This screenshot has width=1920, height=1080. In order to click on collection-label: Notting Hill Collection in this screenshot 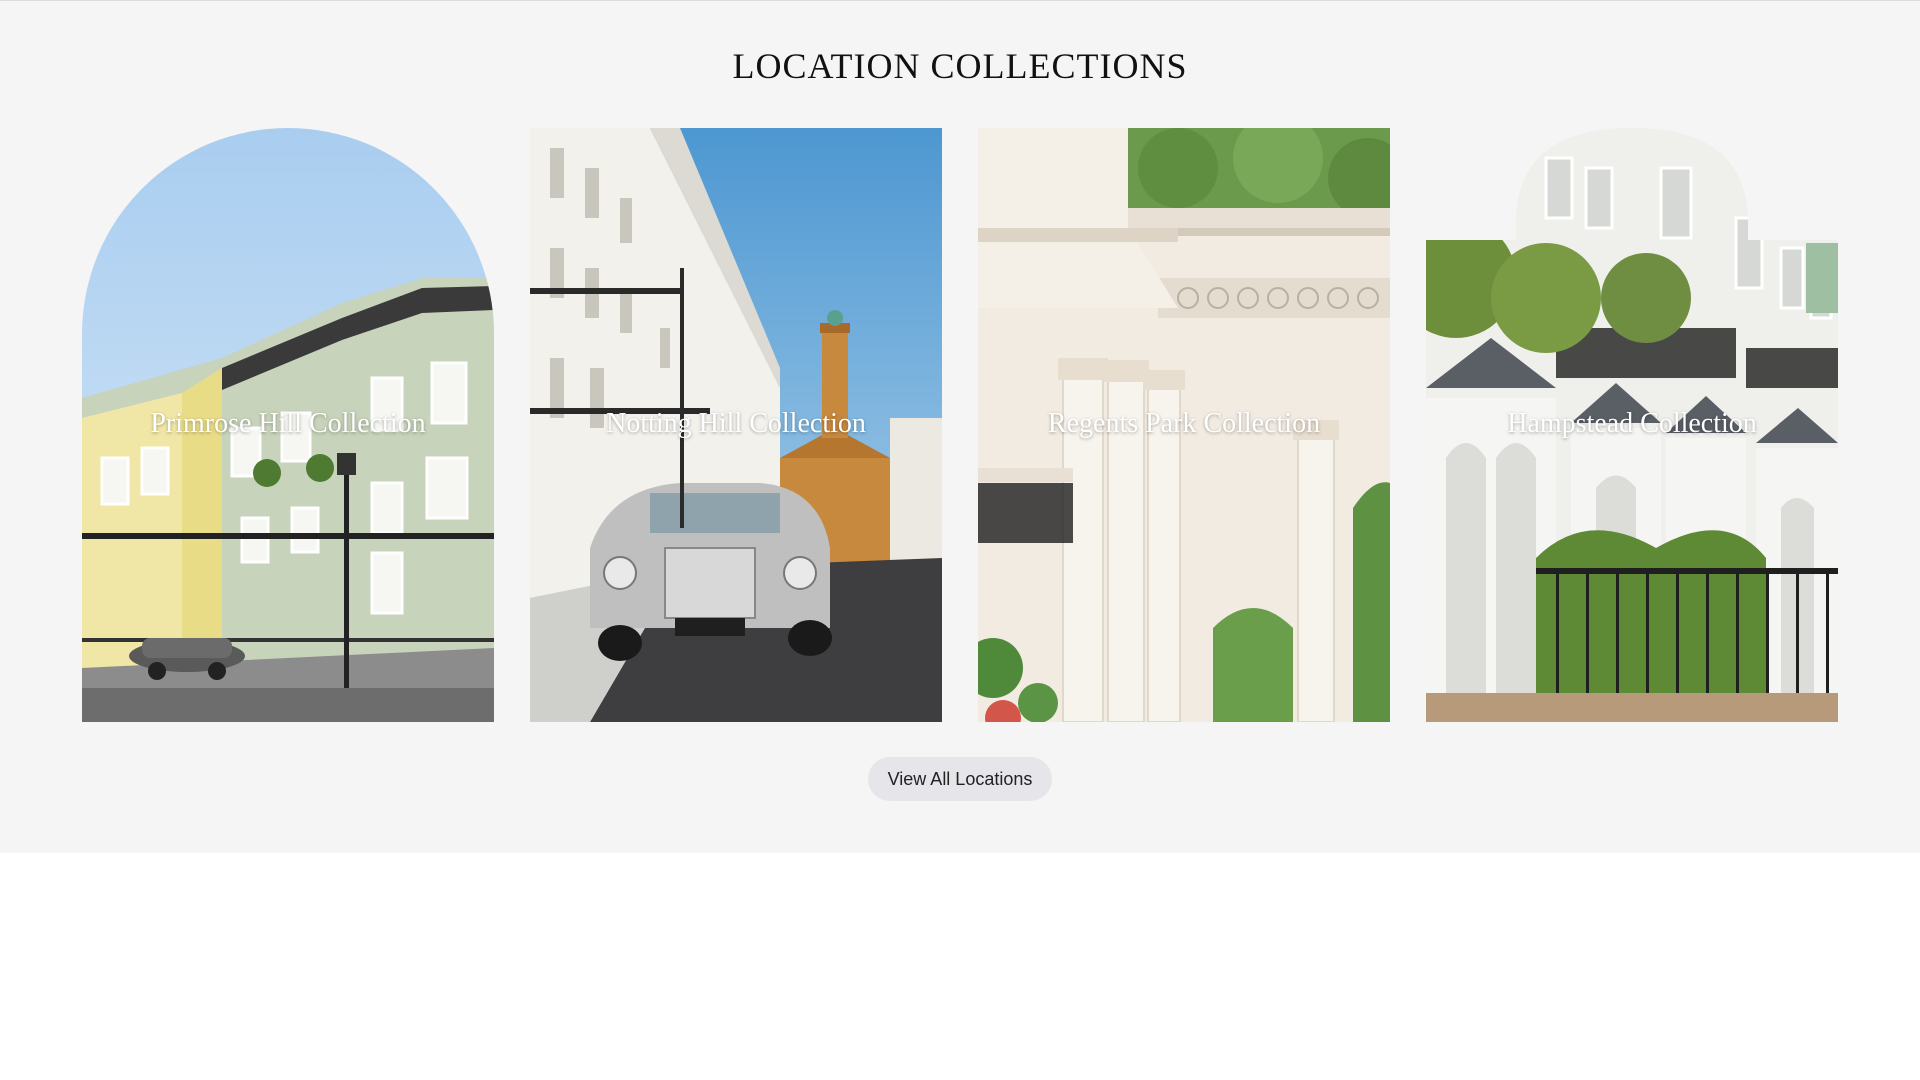, I will do `click(736, 423)`.